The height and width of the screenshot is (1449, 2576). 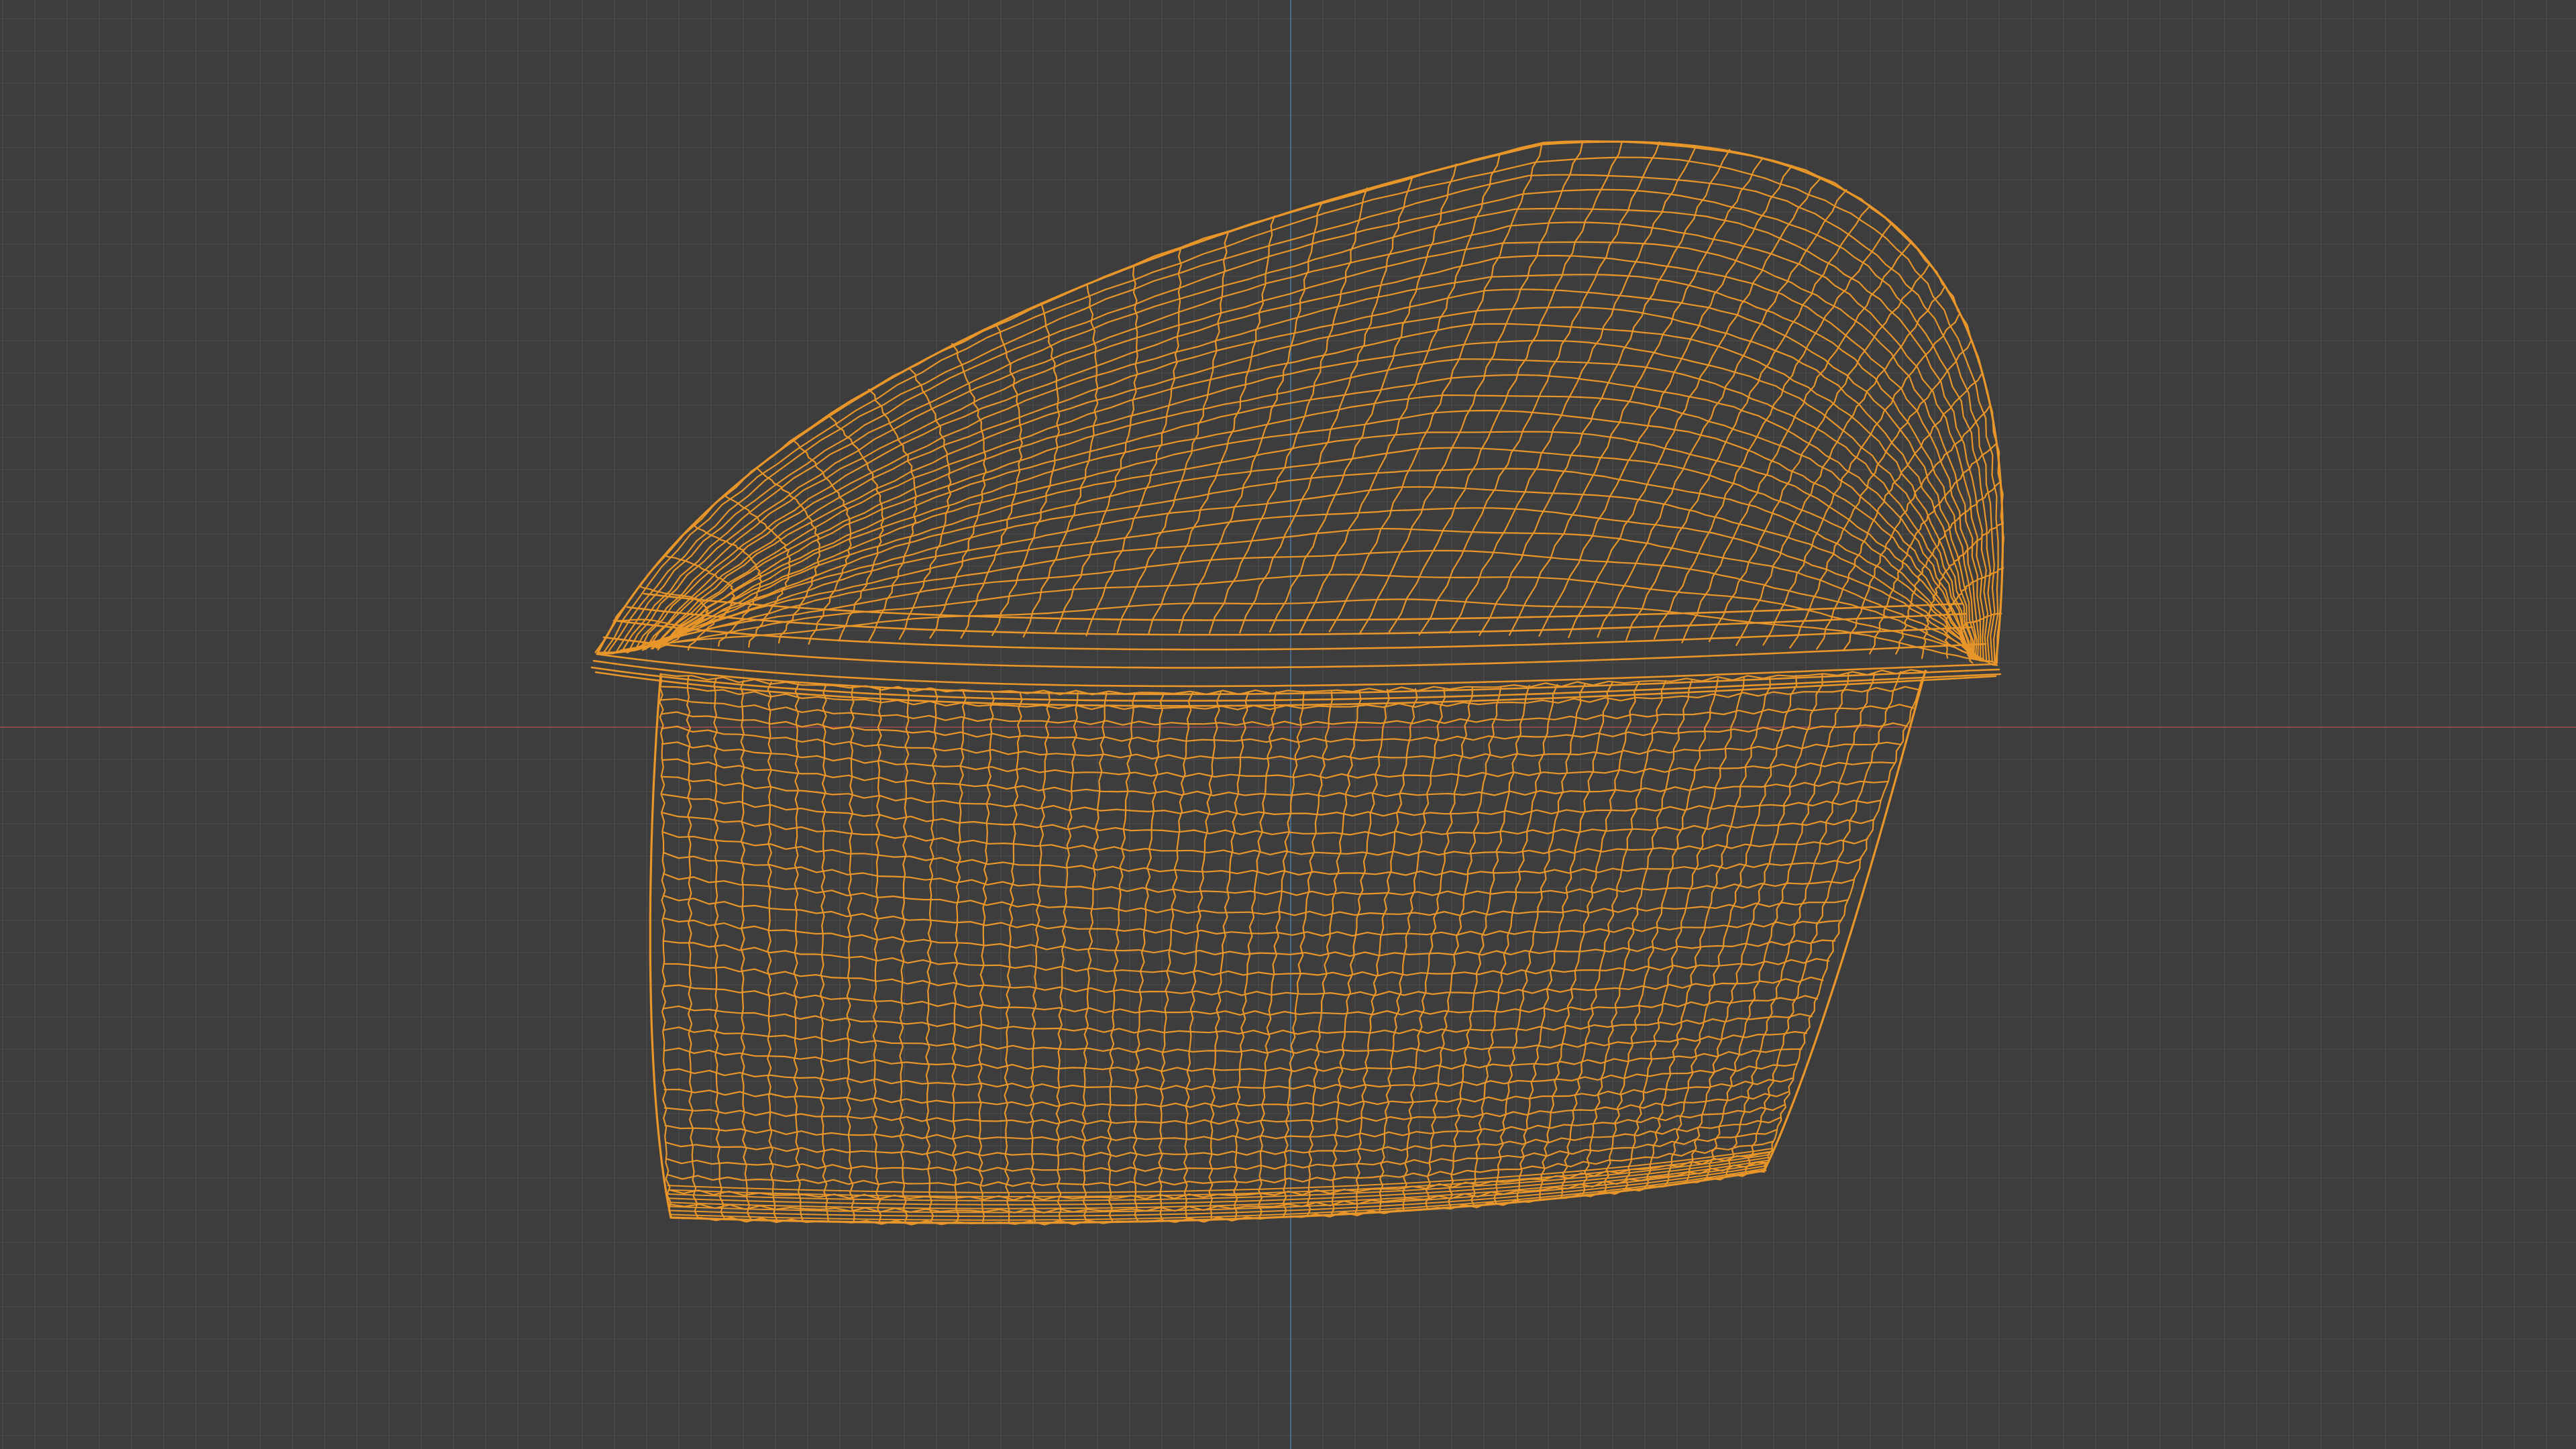 I want to click on mesh-silhouette, so click(x=660, y=946).